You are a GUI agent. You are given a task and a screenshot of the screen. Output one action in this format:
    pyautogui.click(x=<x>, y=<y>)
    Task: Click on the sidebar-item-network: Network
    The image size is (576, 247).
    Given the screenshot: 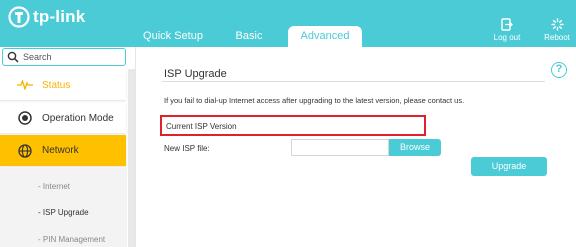 What is the action you would take?
    pyautogui.click(x=63, y=150)
    